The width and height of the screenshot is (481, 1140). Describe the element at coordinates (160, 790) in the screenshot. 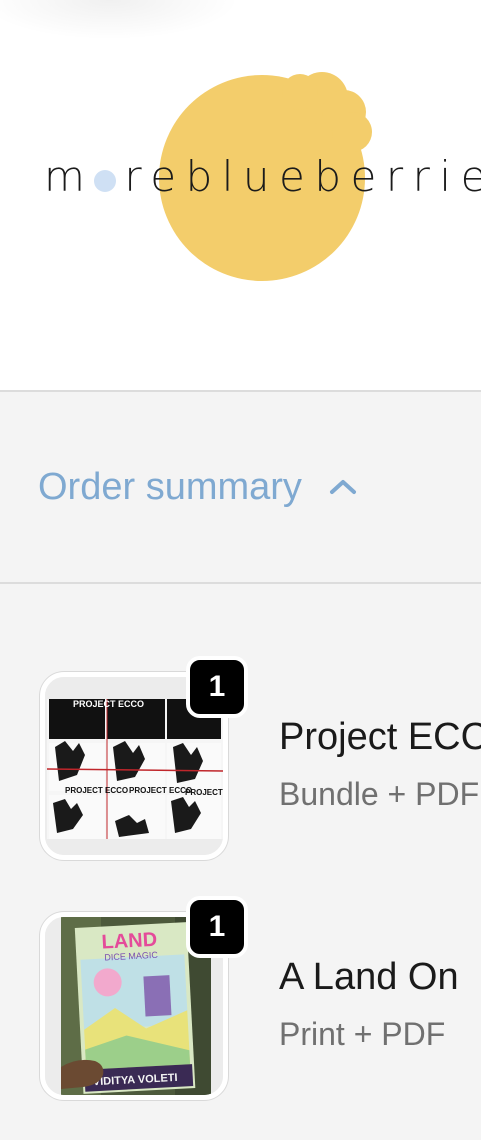

I see `thumb-label-2: PROJECT ECCO` at that location.